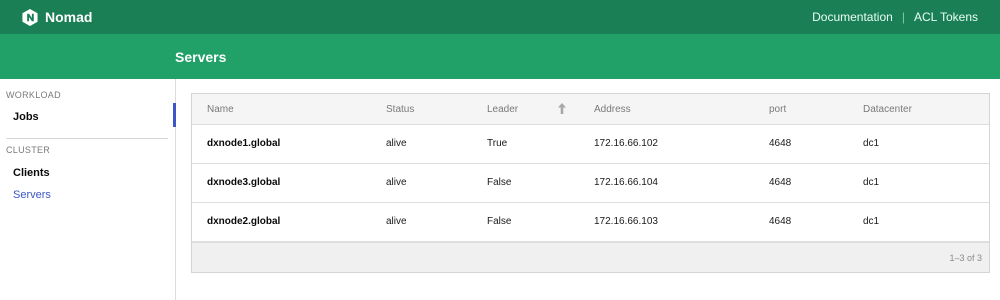  Describe the element at coordinates (87, 138) in the screenshot. I see `sidebar-divider` at that location.